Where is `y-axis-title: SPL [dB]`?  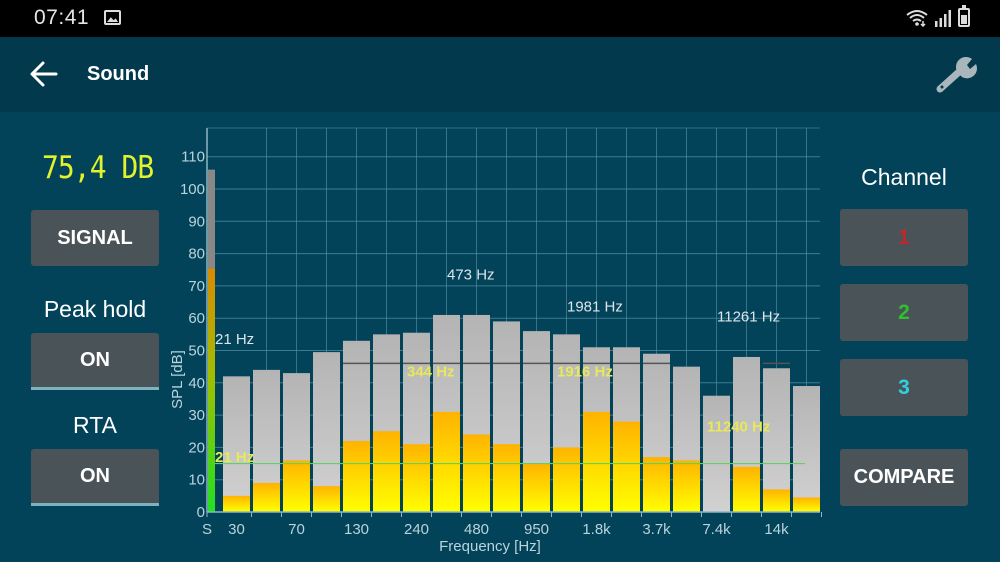 y-axis-title: SPL [dB] is located at coordinates (177, 379).